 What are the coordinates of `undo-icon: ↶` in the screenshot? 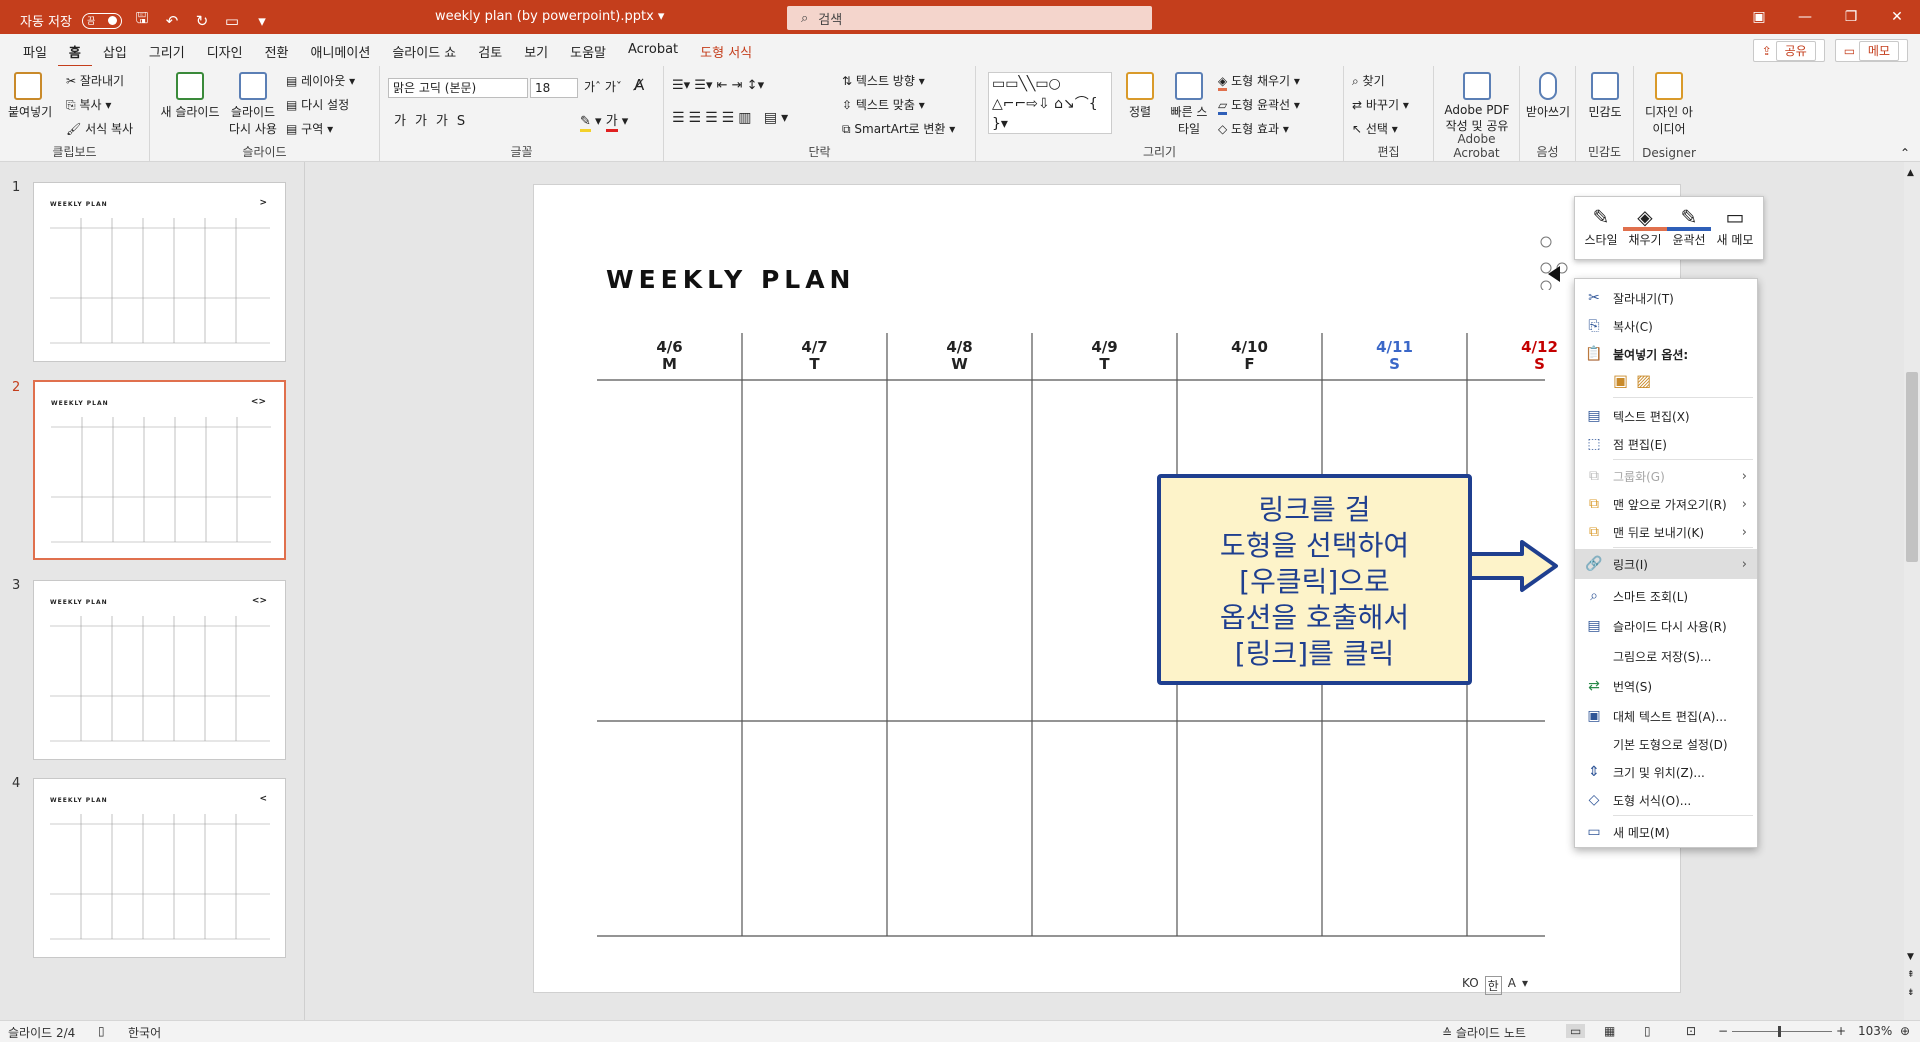 It's located at (172, 21).